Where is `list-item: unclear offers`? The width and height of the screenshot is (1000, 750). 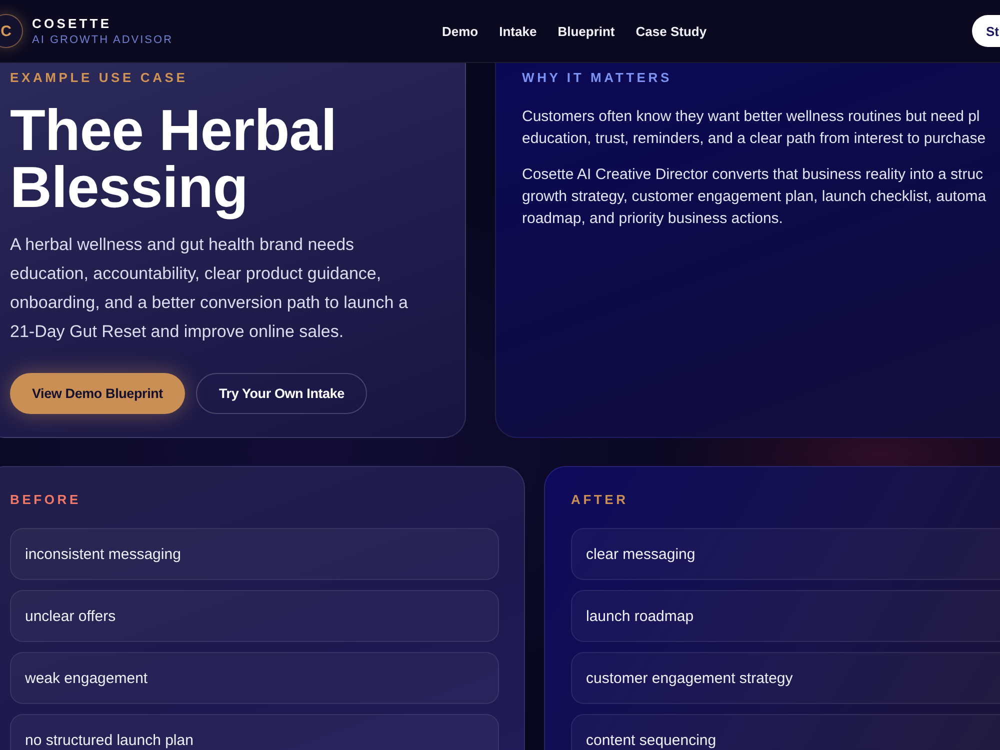 list-item: unclear offers is located at coordinates (254, 616).